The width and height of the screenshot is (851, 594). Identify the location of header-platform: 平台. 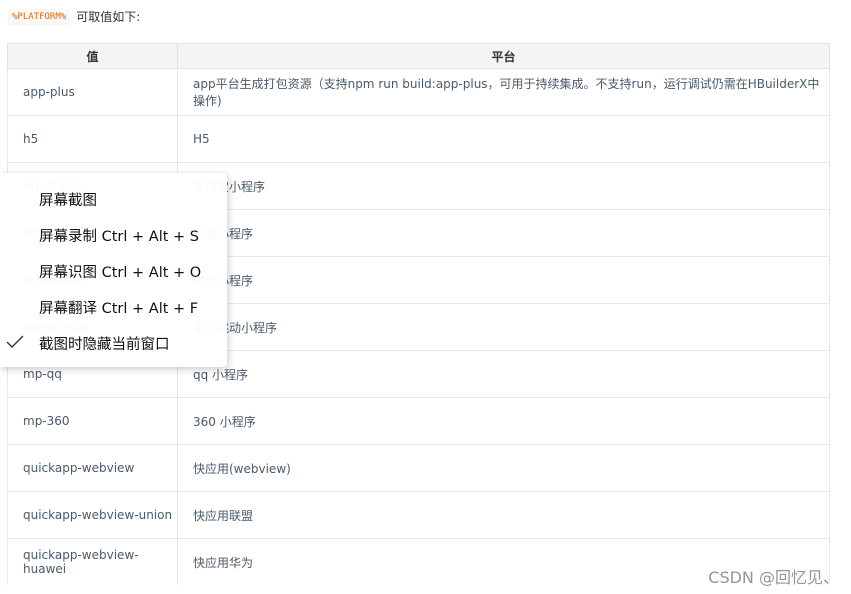
(503, 56).